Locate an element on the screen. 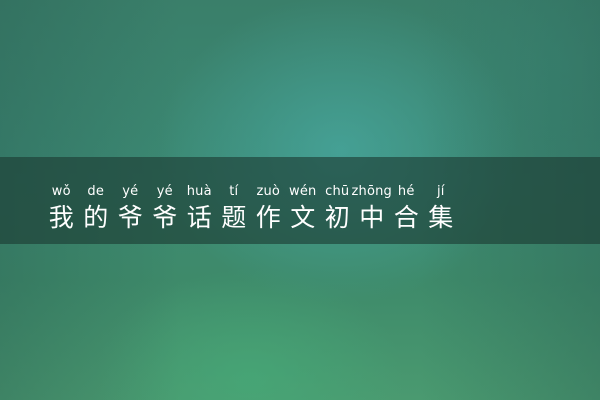 This screenshot has height=400, width=600. hanzi-character: 的 is located at coordinates (96, 217).